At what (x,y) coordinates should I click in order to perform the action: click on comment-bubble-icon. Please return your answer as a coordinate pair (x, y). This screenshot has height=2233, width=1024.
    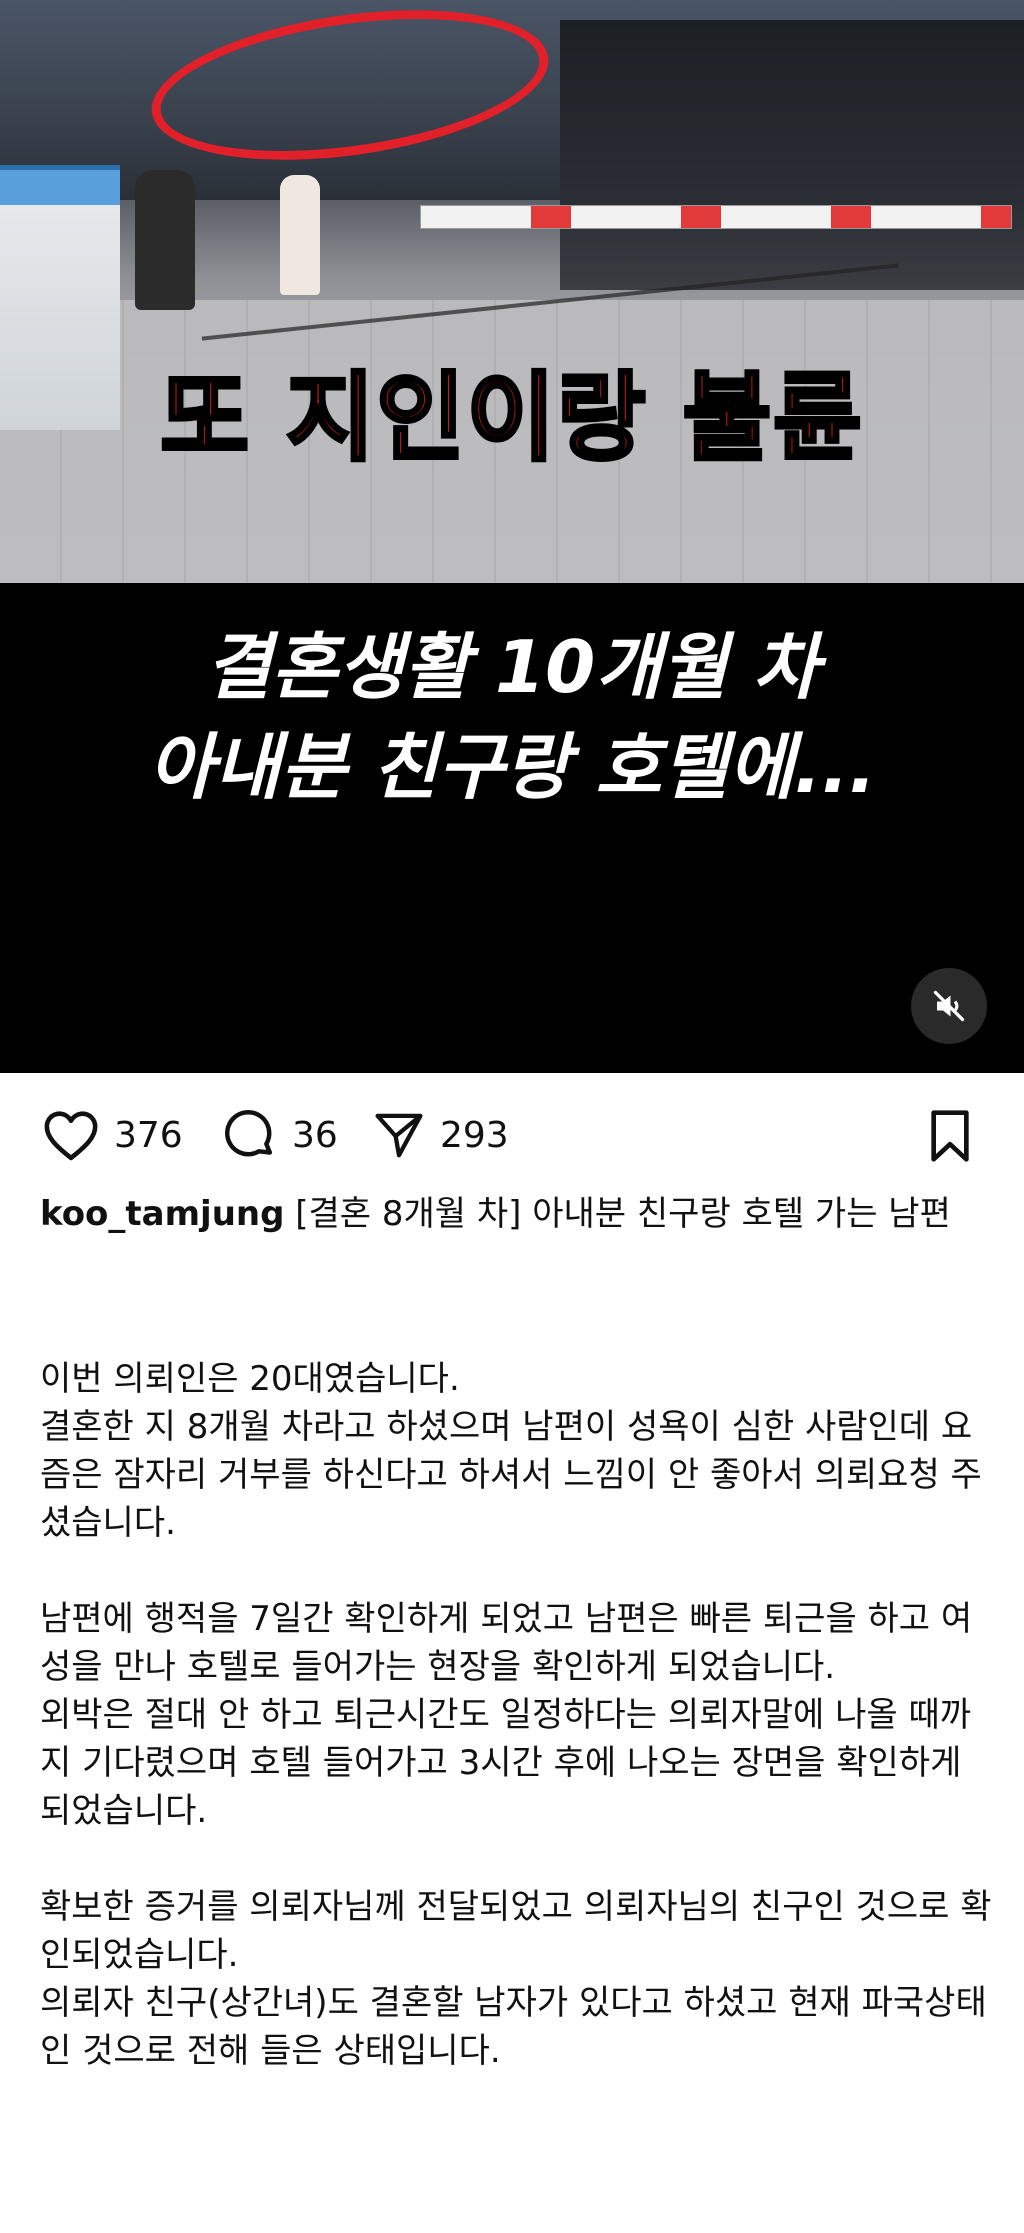
    Looking at the image, I should click on (249, 1133).